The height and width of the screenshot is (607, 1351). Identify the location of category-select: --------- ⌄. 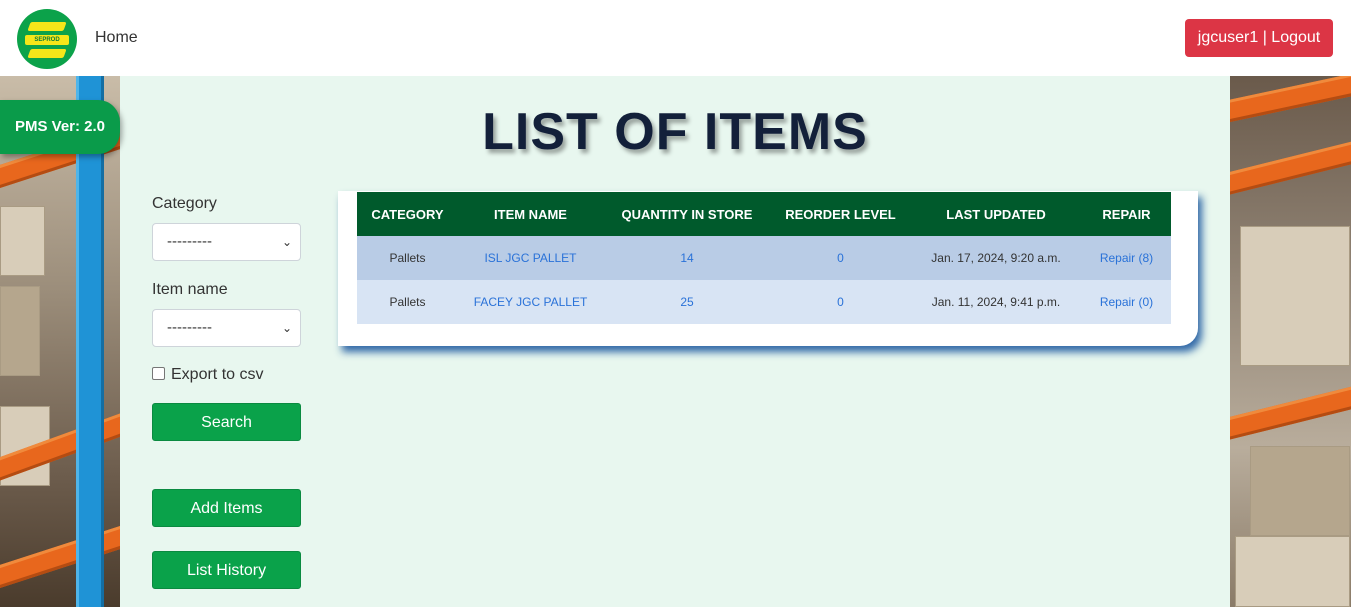
(226, 242).